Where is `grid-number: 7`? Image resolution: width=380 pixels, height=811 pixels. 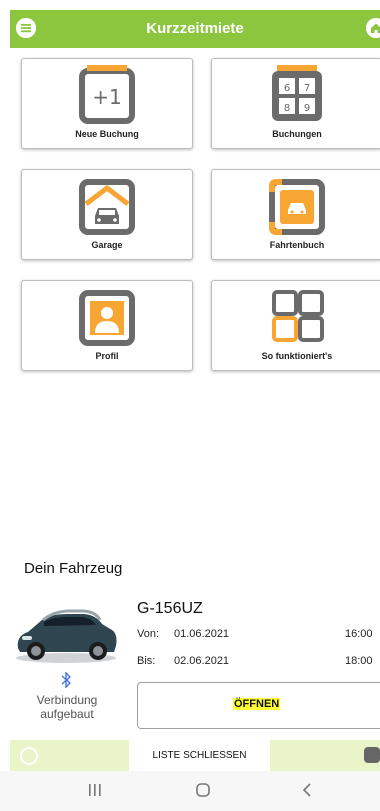 grid-number: 7 is located at coordinates (307, 88).